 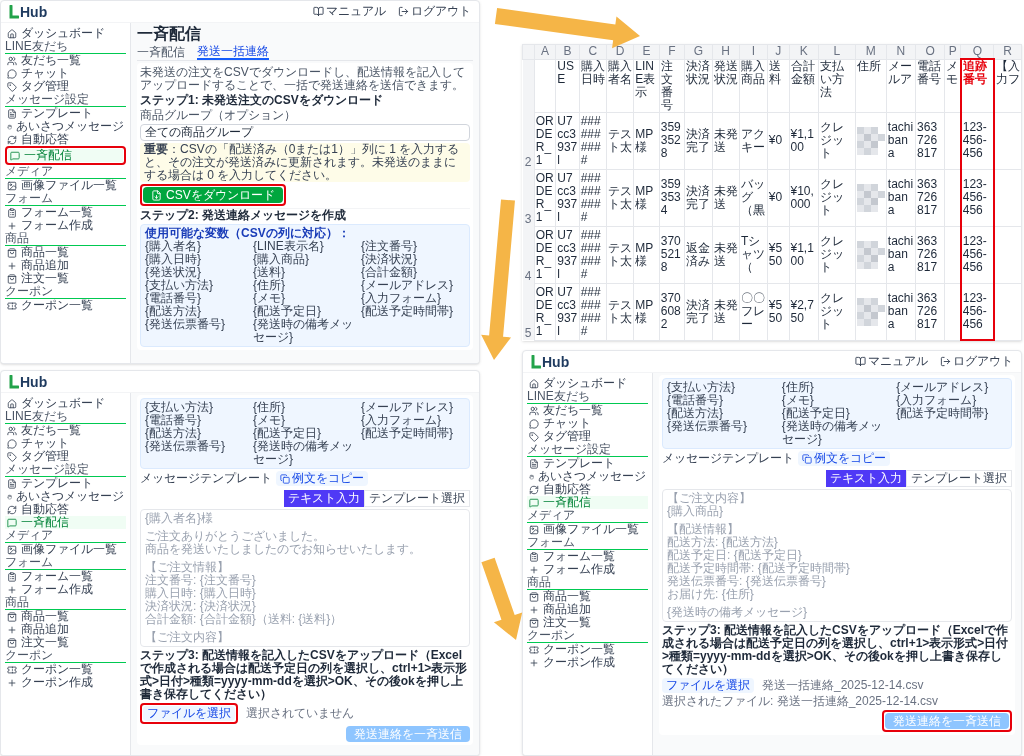 What do you see at coordinates (698, 51) in the screenshot?
I see `column-letter: G` at bounding box center [698, 51].